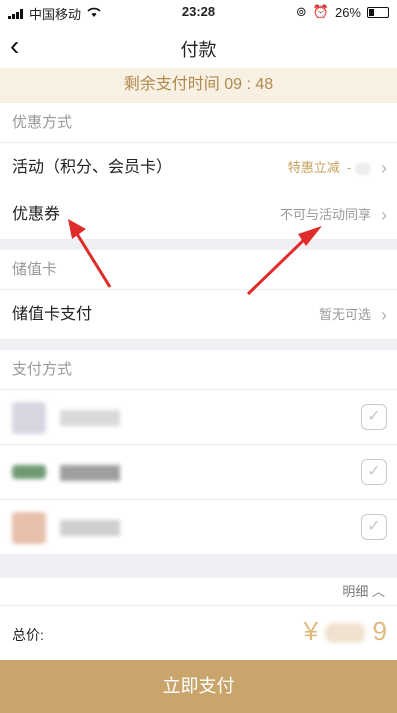 This screenshot has height=713, width=397. Describe the element at coordinates (198, 12) in the screenshot. I see `status-bar: 中国移动 23:28 ⊚ ⏰ 26%` at that location.